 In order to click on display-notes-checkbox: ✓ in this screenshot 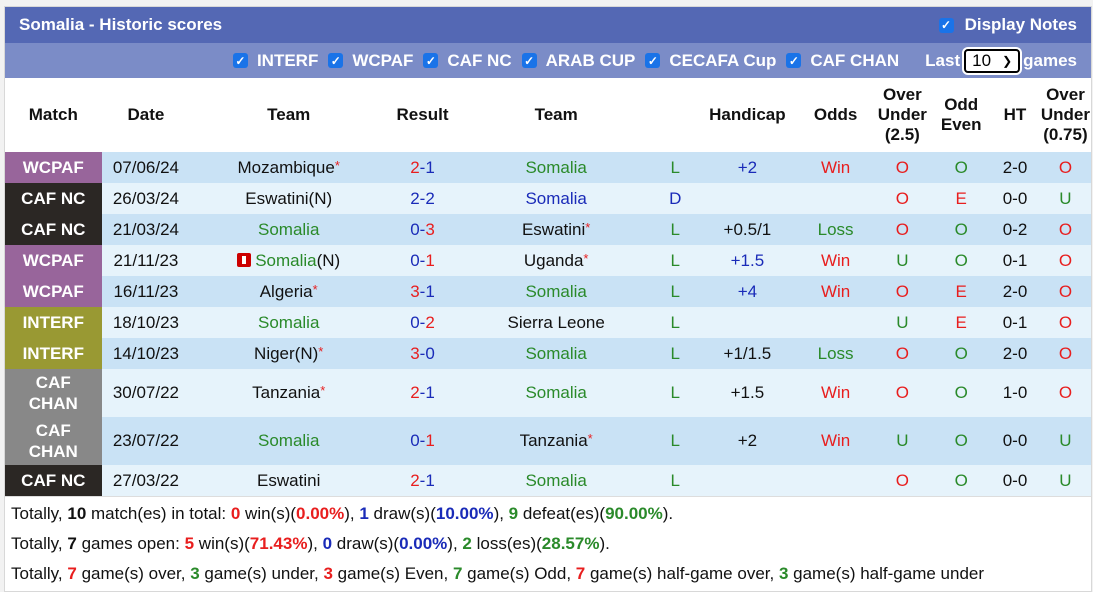, I will do `click(946, 25)`.